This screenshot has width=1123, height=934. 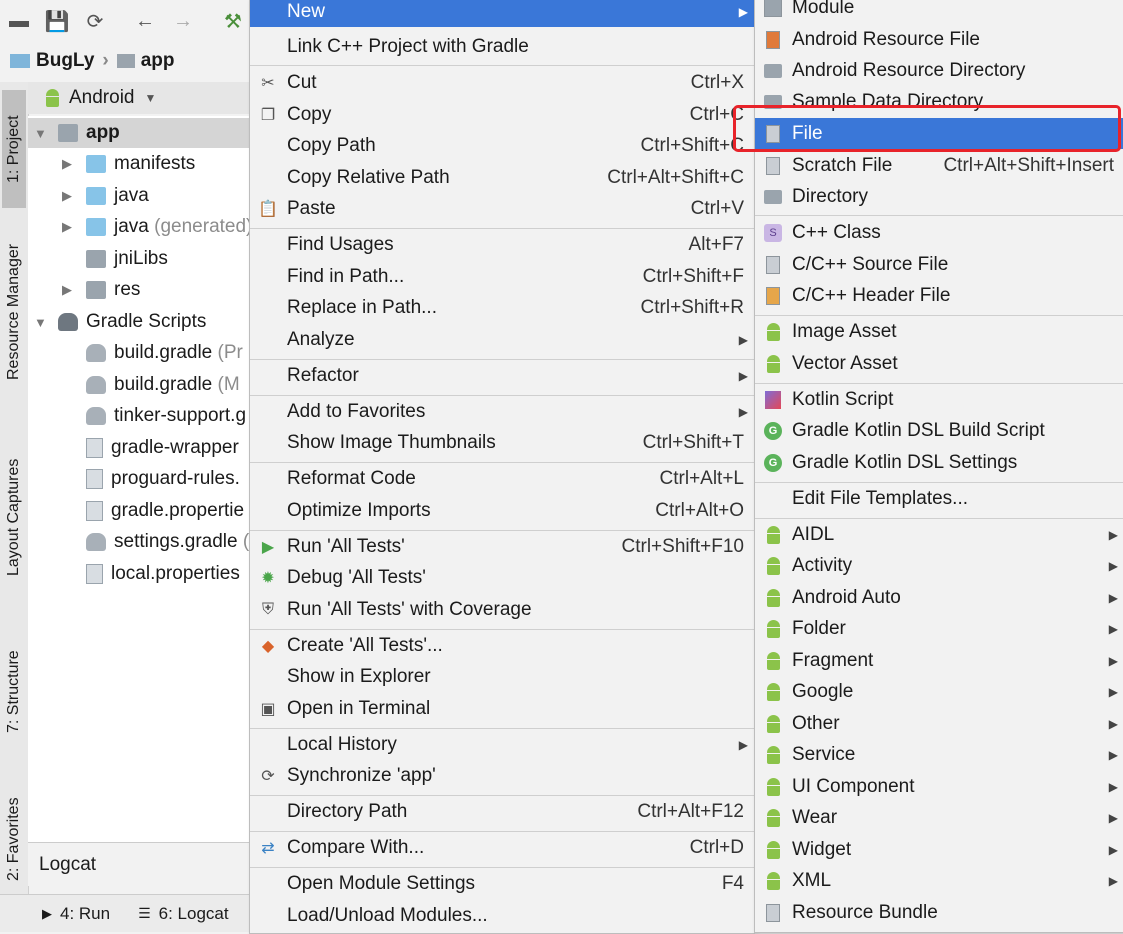 I want to click on menu-item-c-c-header-file: C/C++ Header File, so click(x=939, y=295).